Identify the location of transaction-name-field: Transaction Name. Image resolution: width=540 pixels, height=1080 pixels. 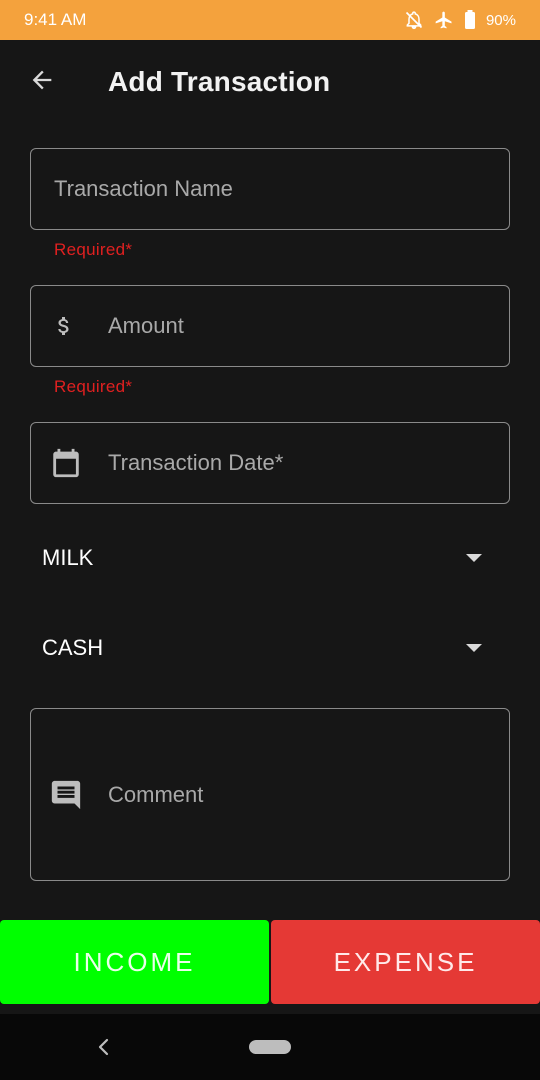
(270, 189).